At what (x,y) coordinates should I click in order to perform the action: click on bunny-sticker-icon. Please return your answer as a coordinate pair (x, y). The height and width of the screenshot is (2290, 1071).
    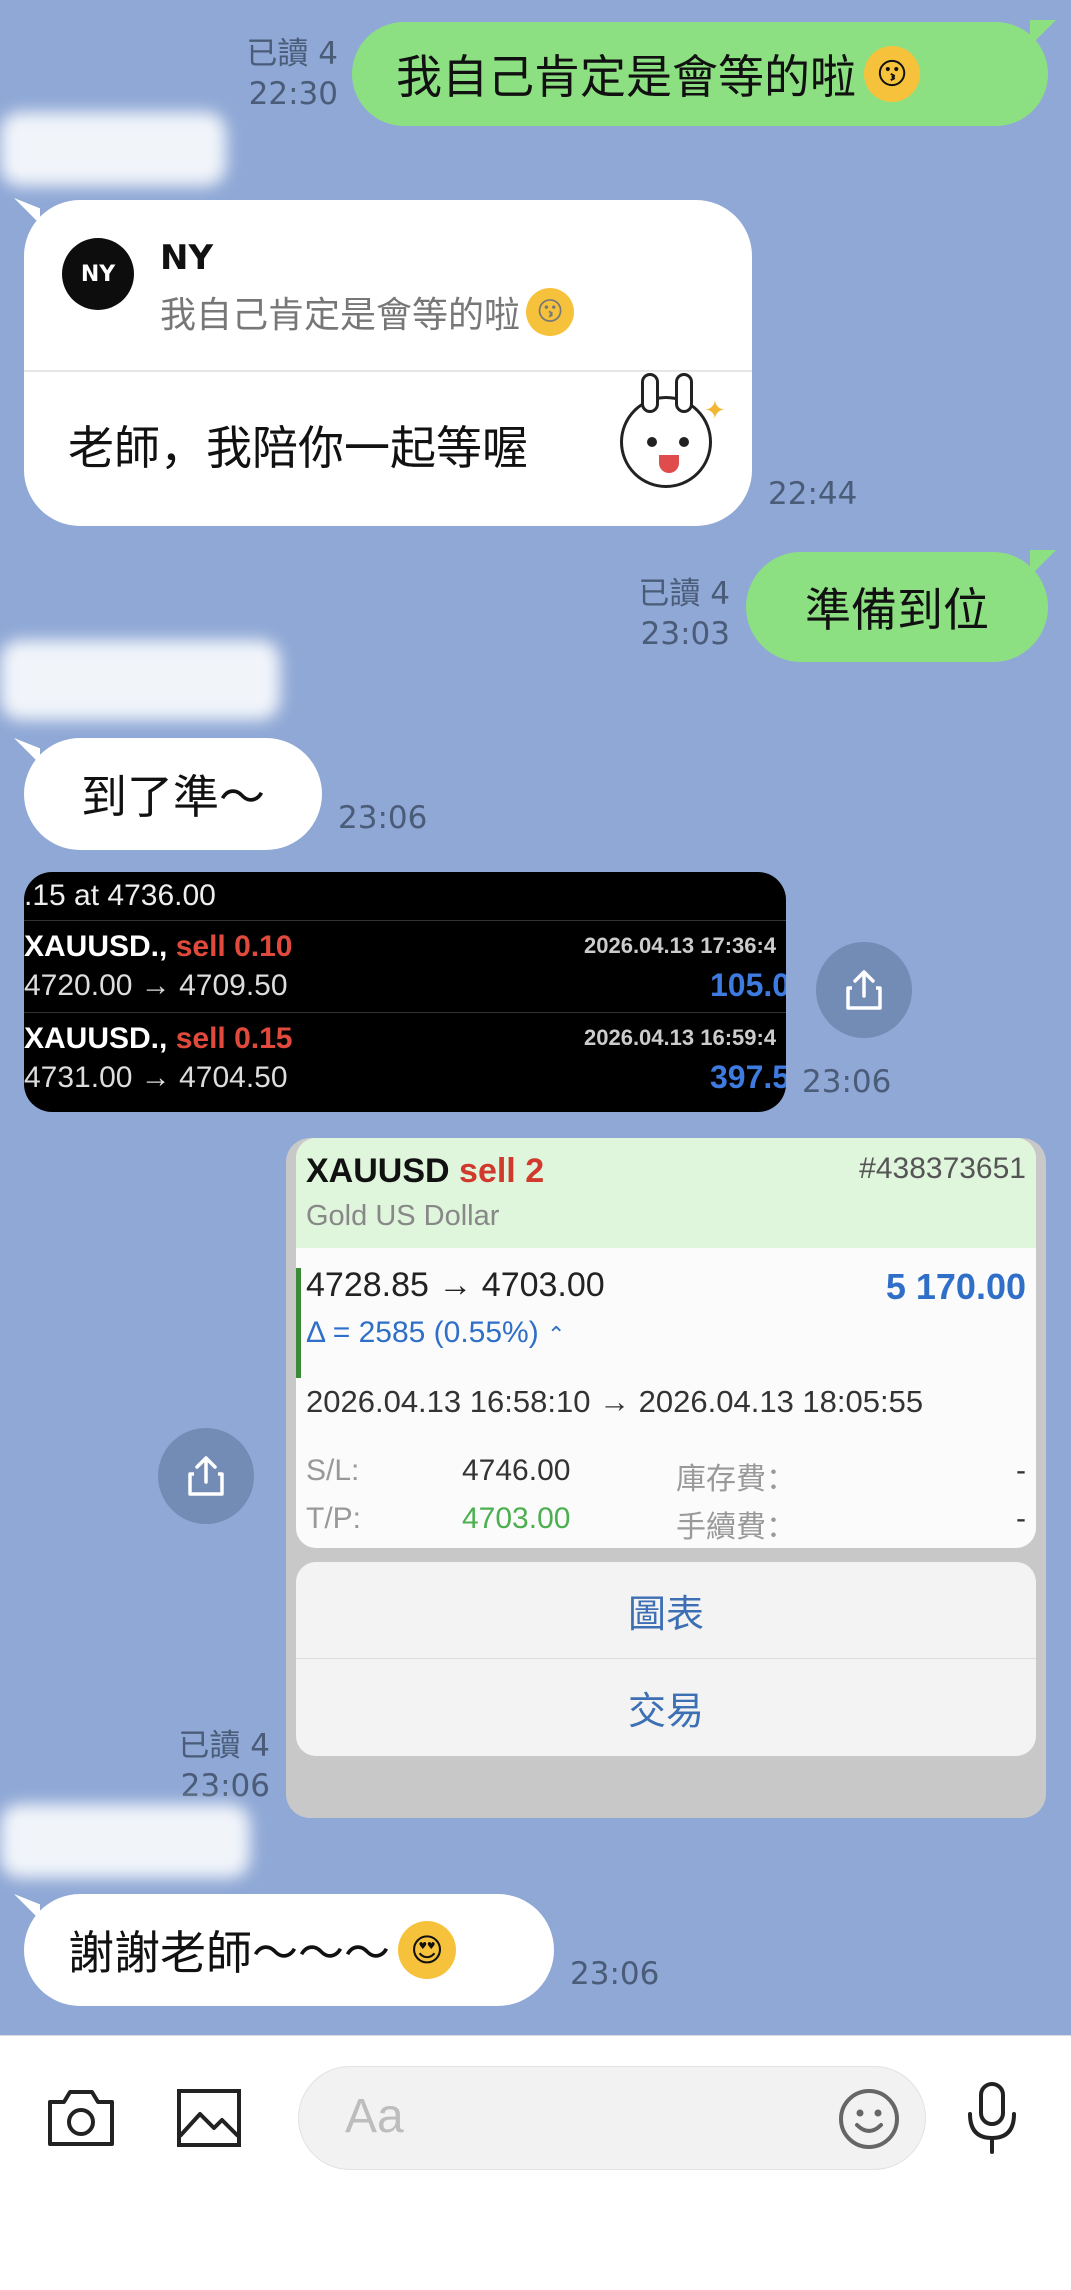
    Looking at the image, I should click on (666, 430).